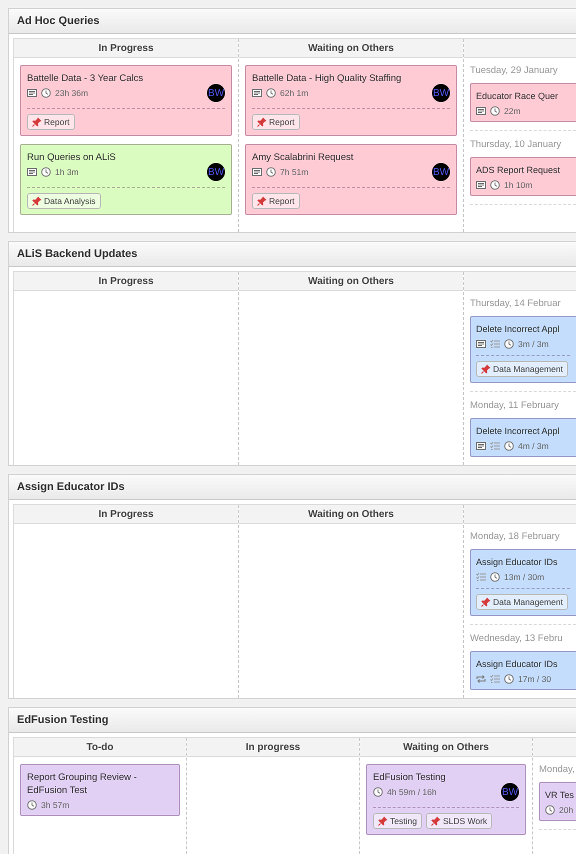 The width and height of the screenshot is (576, 854). I want to click on date-label: Tuesday, 29 January, so click(514, 70).